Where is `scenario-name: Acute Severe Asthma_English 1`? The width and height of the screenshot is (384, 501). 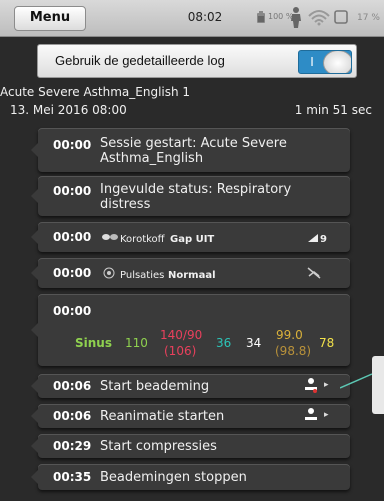 scenario-name: Acute Severe Asthma_English 1 is located at coordinates (95, 92).